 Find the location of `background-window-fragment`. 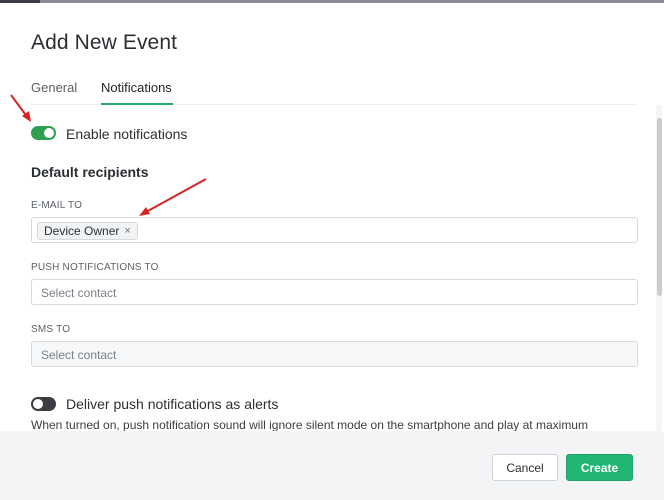

background-window-fragment is located at coordinates (20, 1).